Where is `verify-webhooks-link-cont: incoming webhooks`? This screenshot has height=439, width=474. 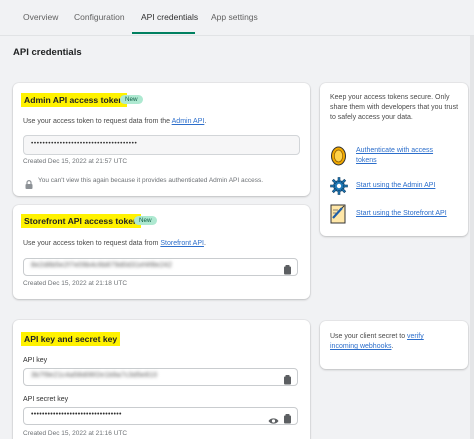
verify-webhooks-link-cont: incoming webhooks is located at coordinates (360, 346).